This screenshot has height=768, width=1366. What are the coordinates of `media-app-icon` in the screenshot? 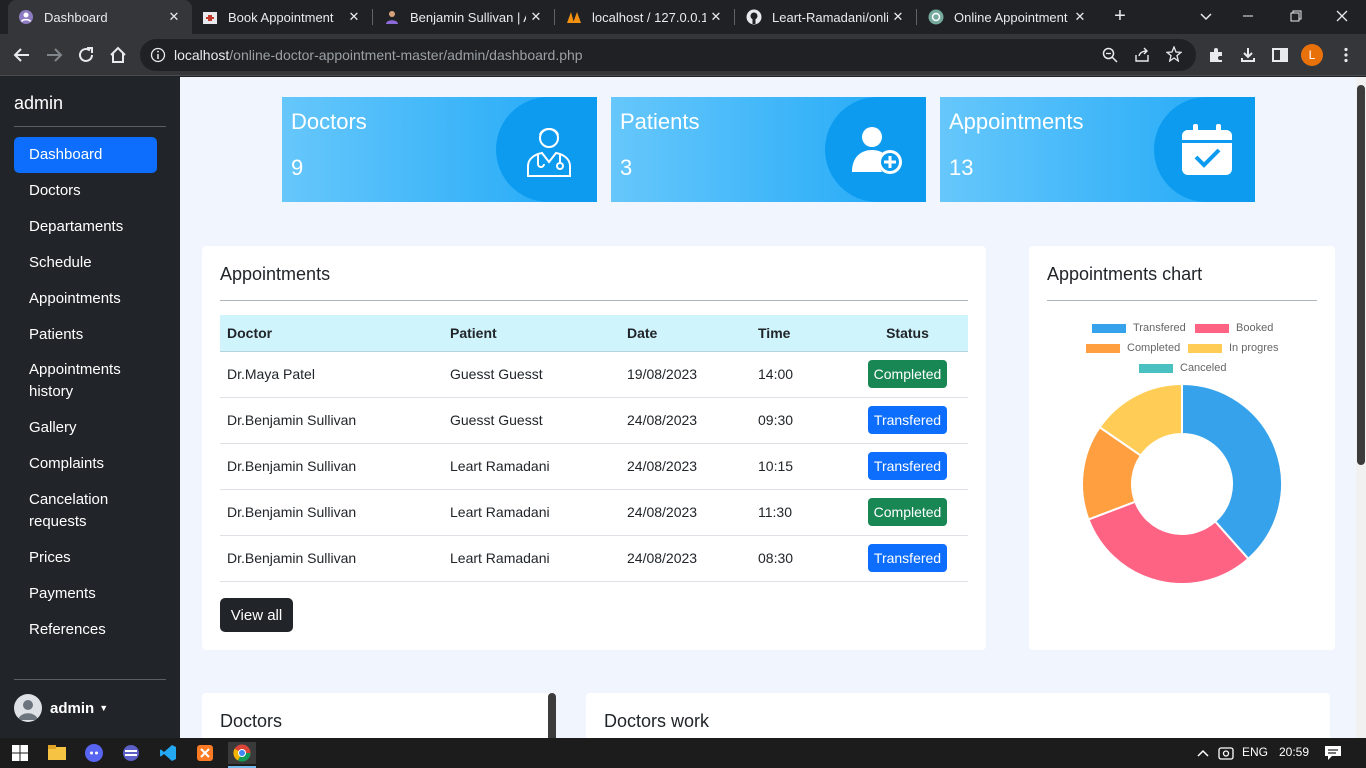 It's located at (131, 753).